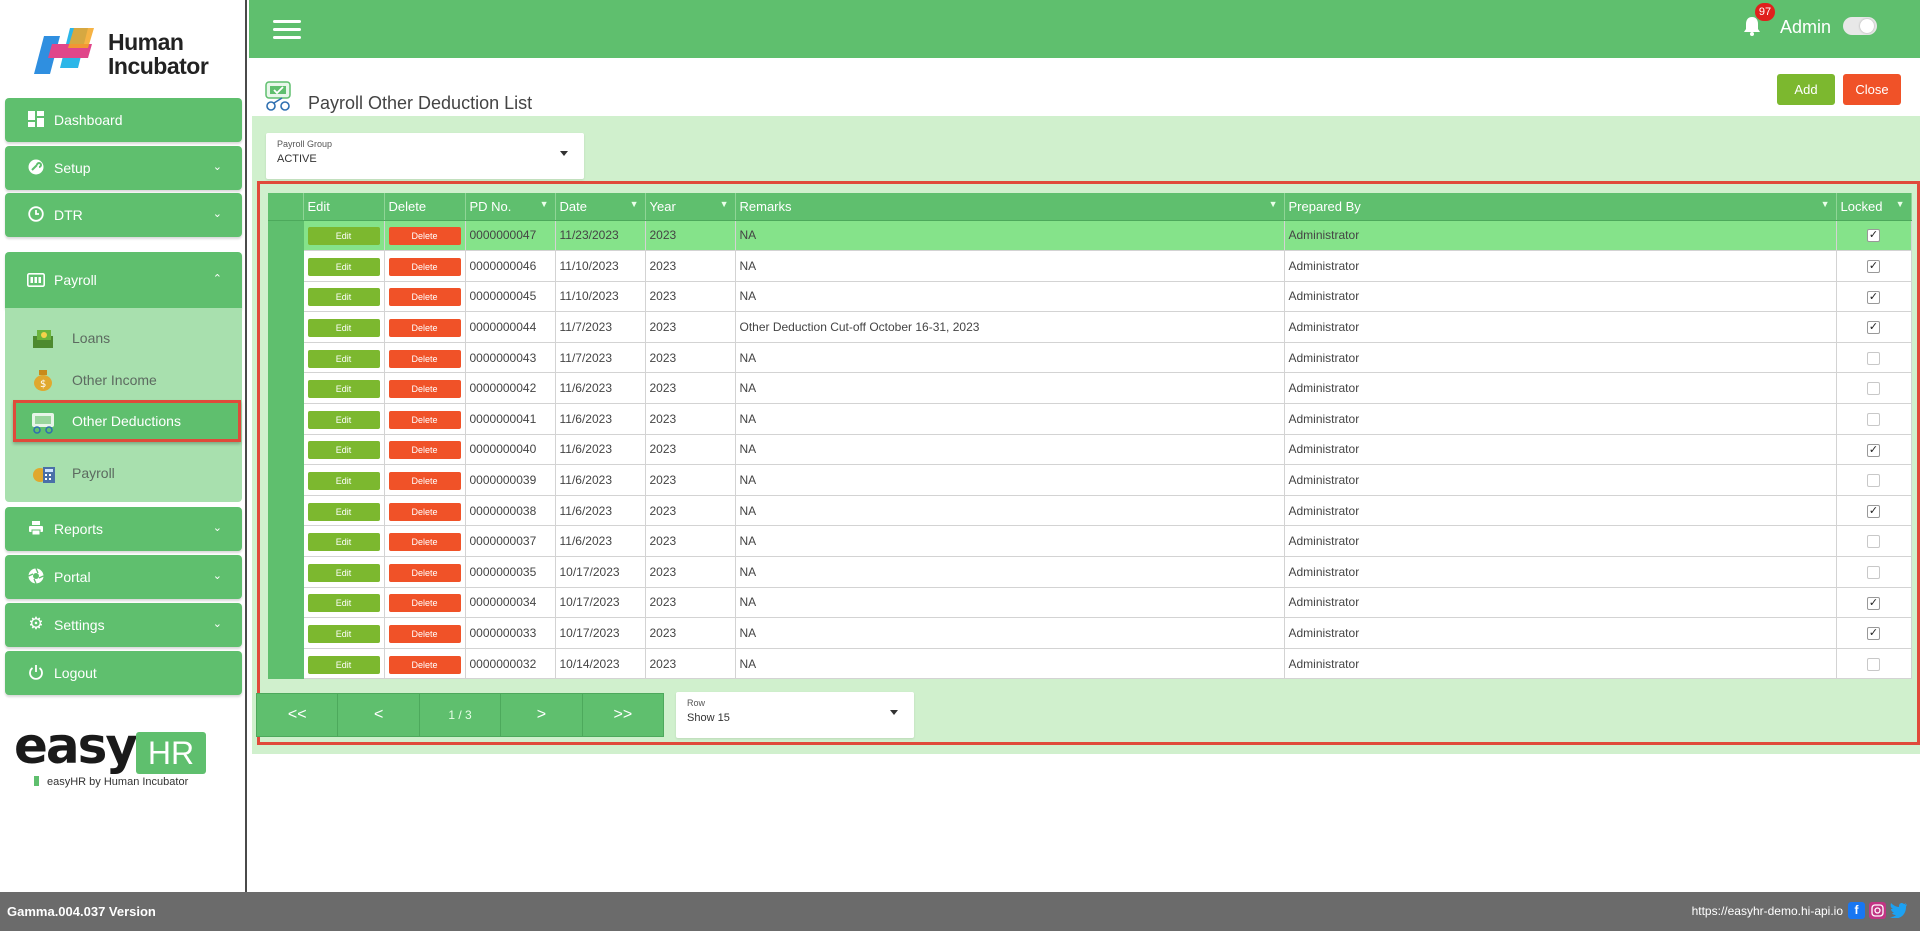 The height and width of the screenshot is (931, 1920). I want to click on column-header-edit: Edit, so click(344, 207).